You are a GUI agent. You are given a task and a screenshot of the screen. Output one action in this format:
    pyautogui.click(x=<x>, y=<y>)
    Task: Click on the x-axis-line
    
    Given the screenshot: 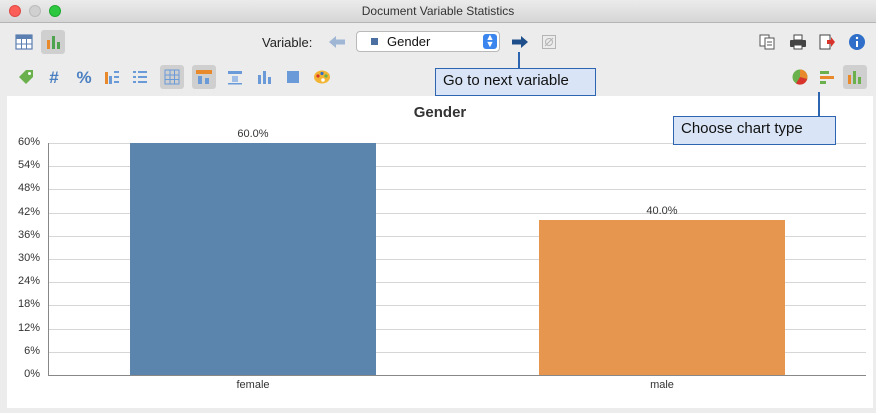 What is the action you would take?
    pyautogui.click(x=457, y=375)
    